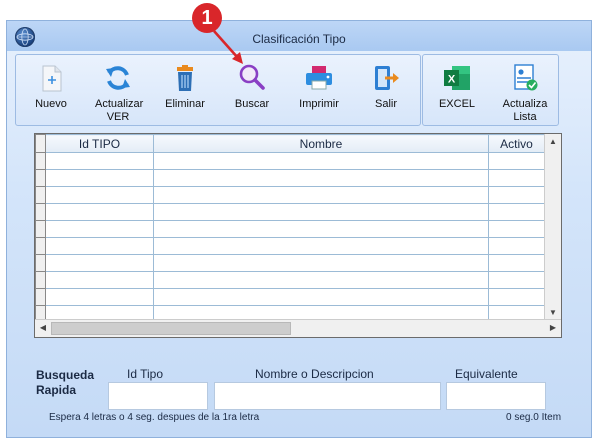 The height and width of the screenshot is (443, 597). Describe the element at coordinates (118, 78) in the screenshot. I see `refresh-icon` at that location.